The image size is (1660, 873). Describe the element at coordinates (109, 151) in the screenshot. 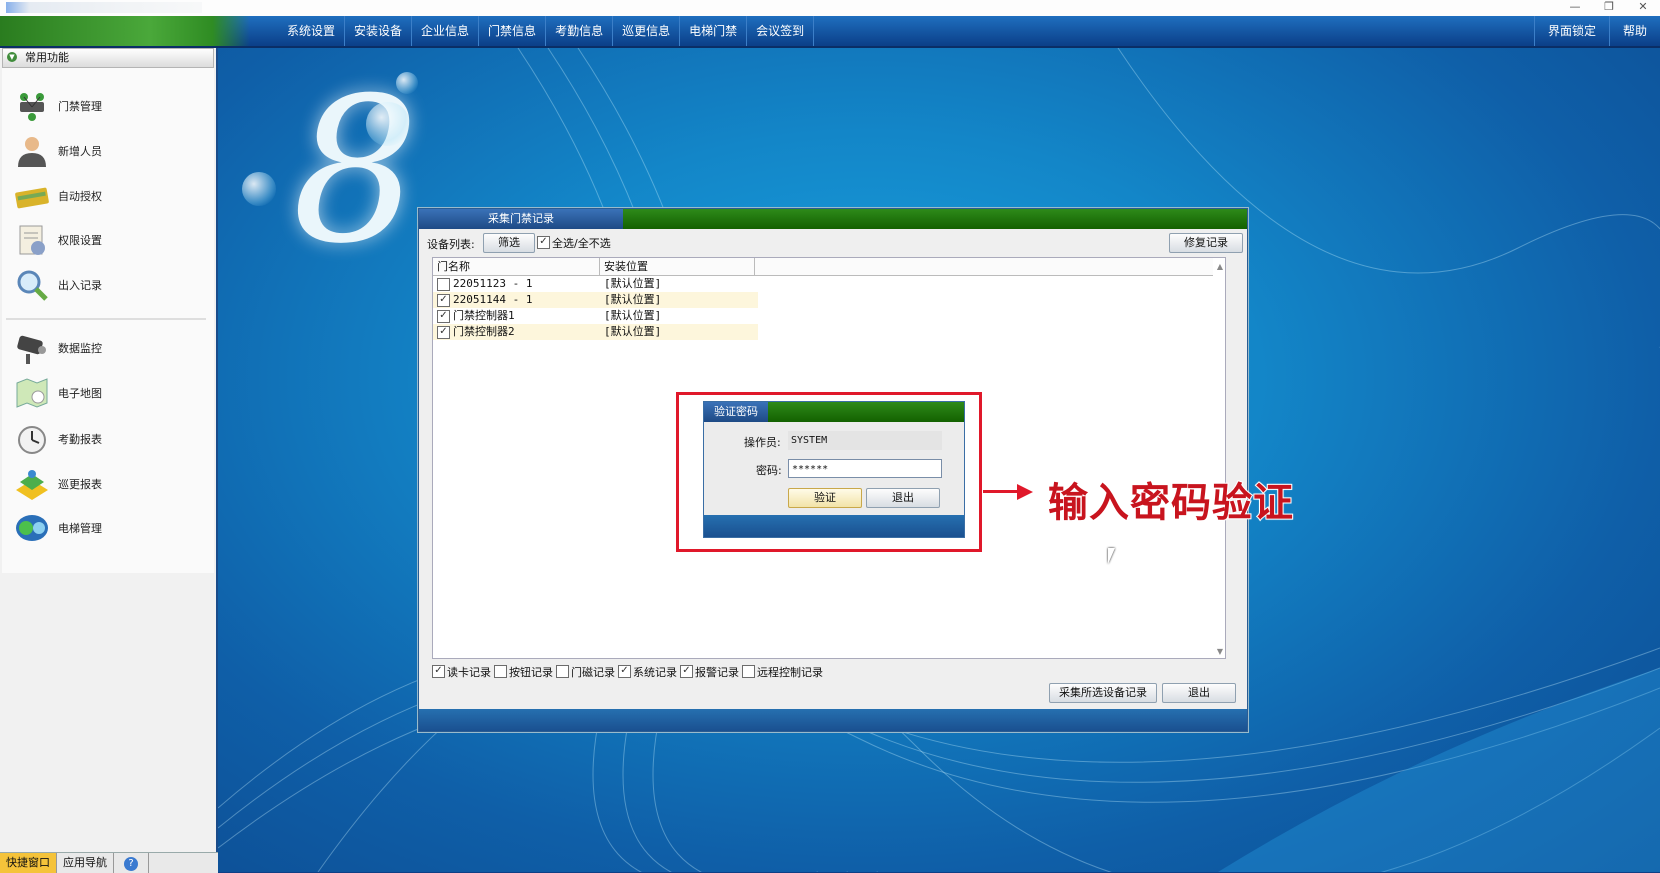

I see `sidebar-item-add-person: 新增人员` at that location.